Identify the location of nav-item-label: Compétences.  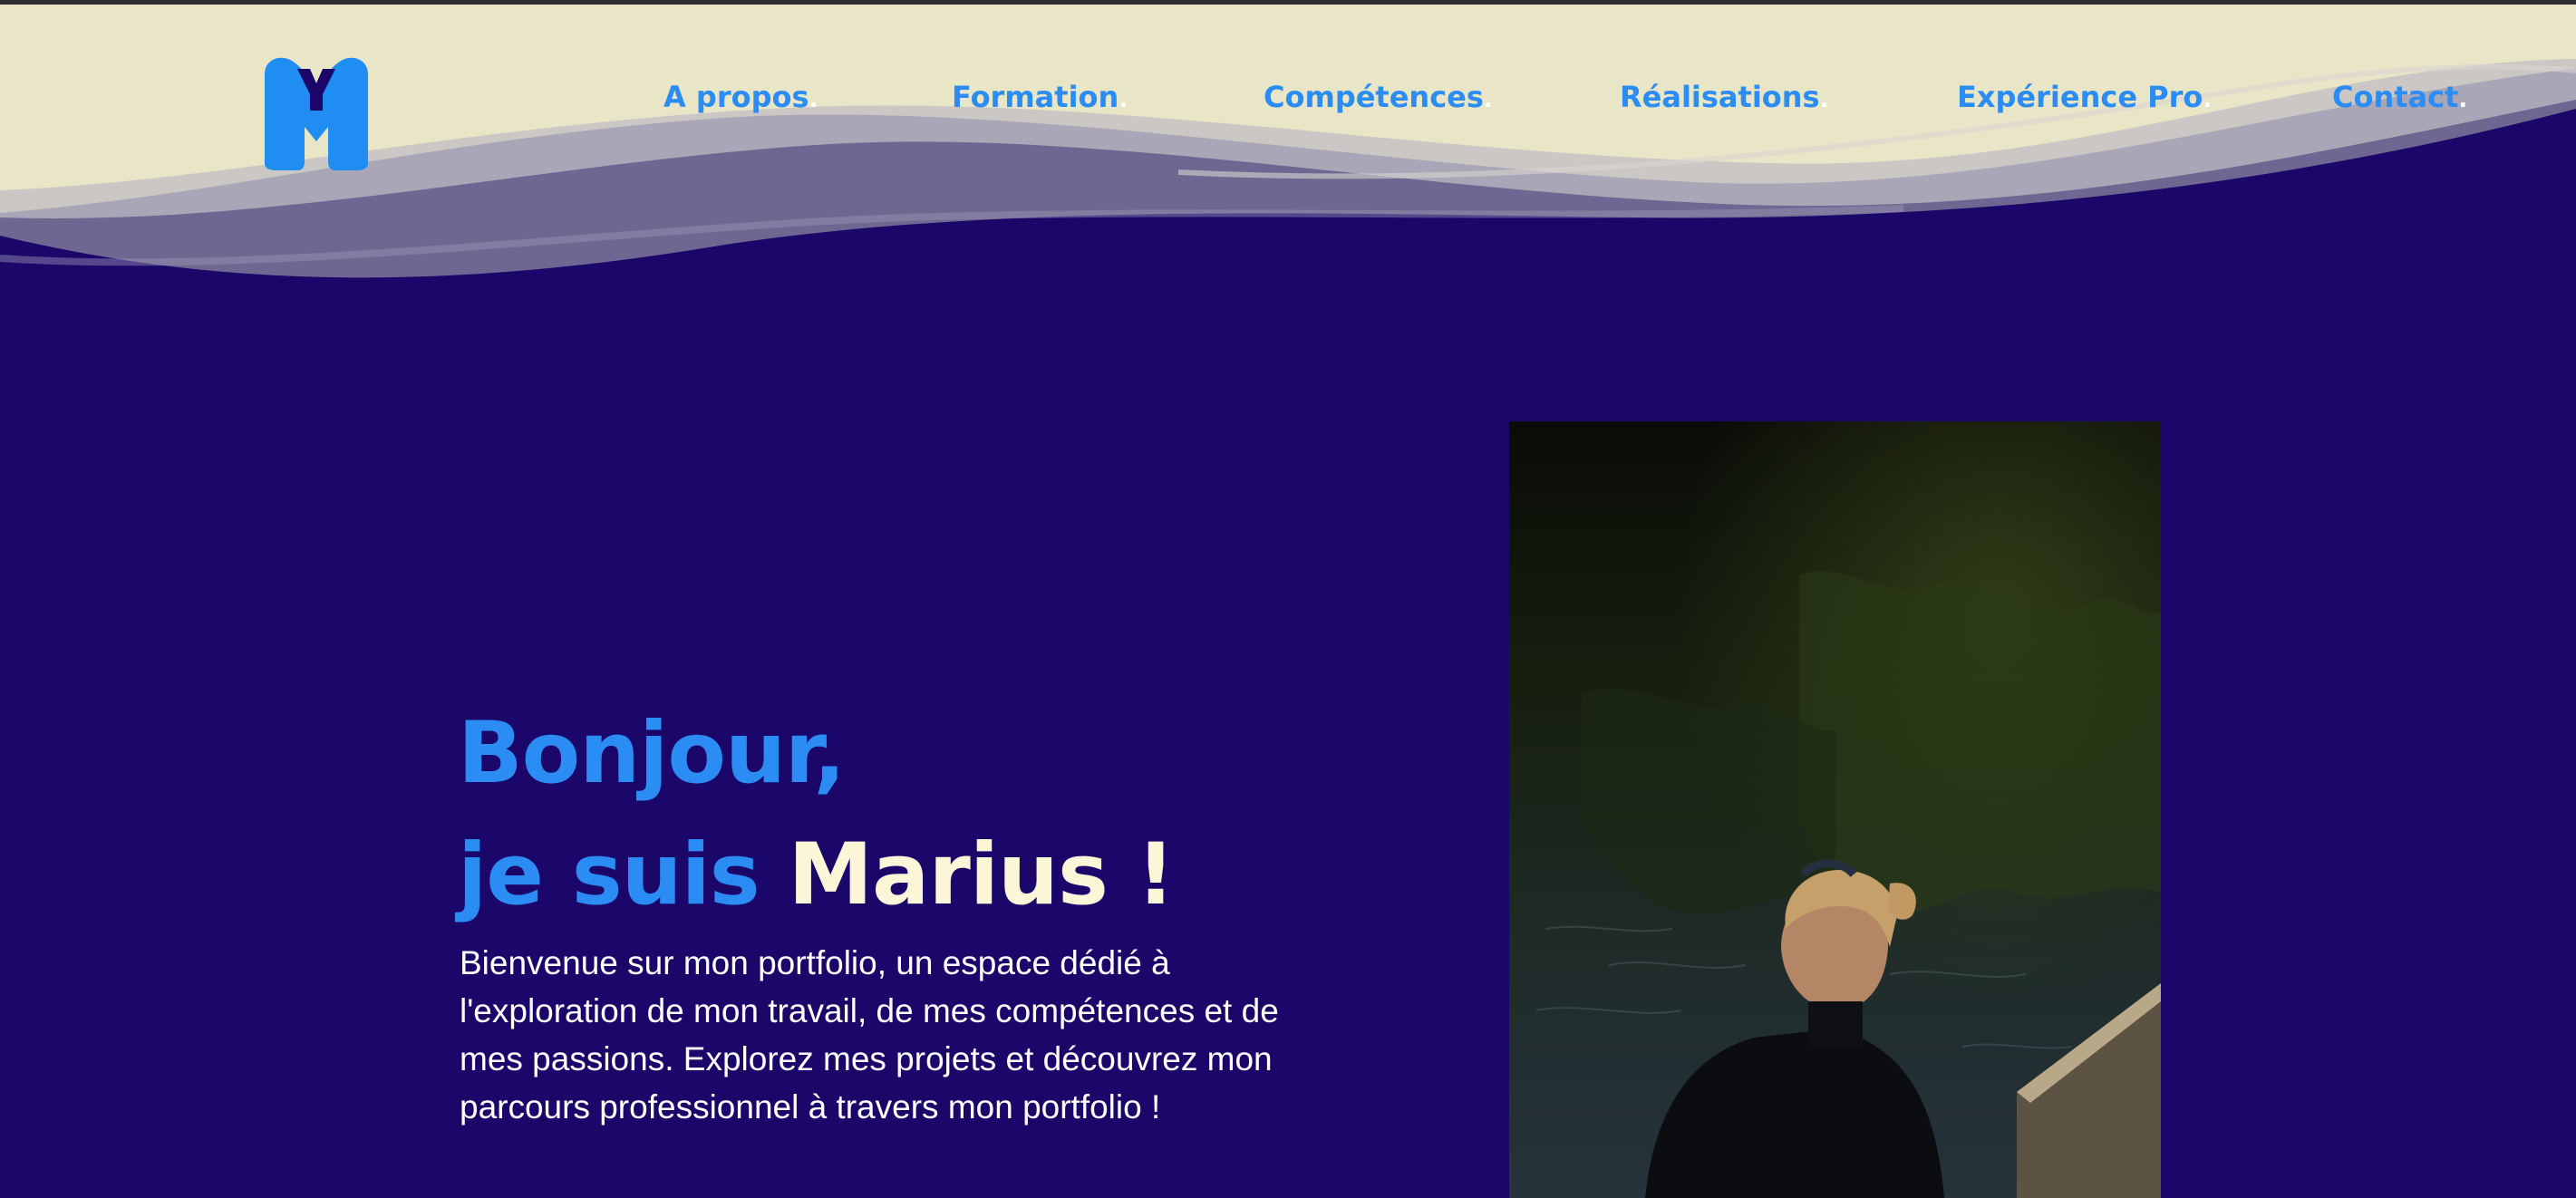
(1374, 97).